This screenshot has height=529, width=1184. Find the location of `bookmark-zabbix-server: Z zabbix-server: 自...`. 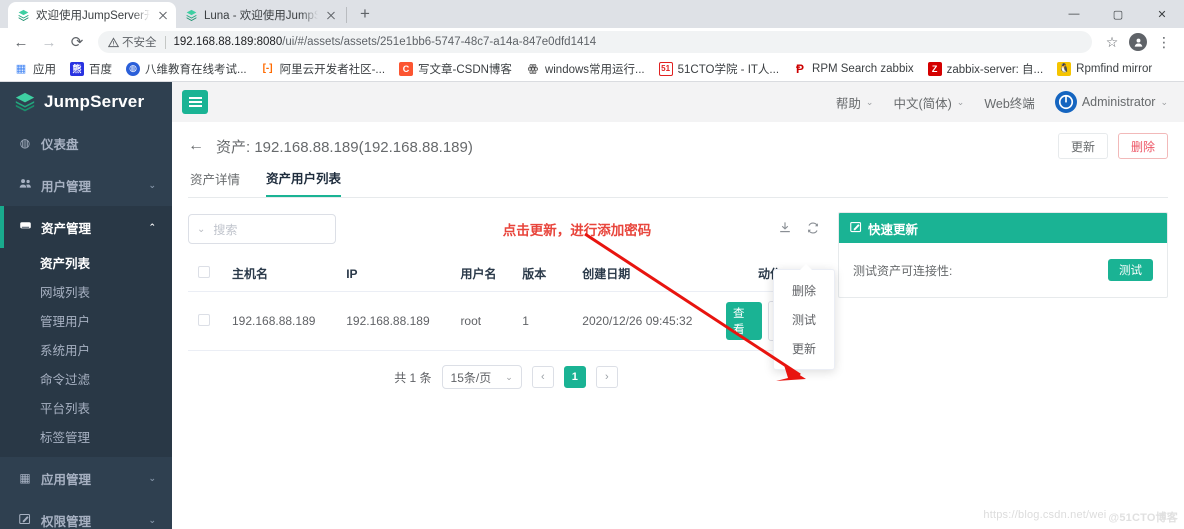

bookmark-zabbix-server: Z zabbix-server: 自... is located at coordinates (986, 69).